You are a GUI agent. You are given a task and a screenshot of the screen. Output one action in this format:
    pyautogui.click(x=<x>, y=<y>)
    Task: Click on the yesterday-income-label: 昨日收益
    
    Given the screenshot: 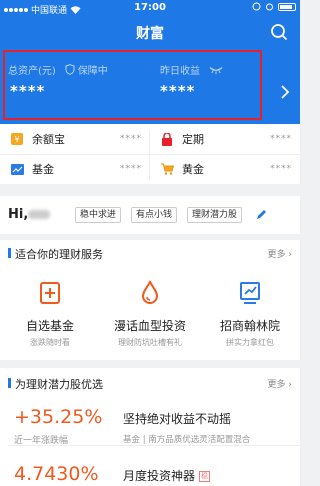 What is the action you would take?
    pyautogui.click(x=180, y=71)
    